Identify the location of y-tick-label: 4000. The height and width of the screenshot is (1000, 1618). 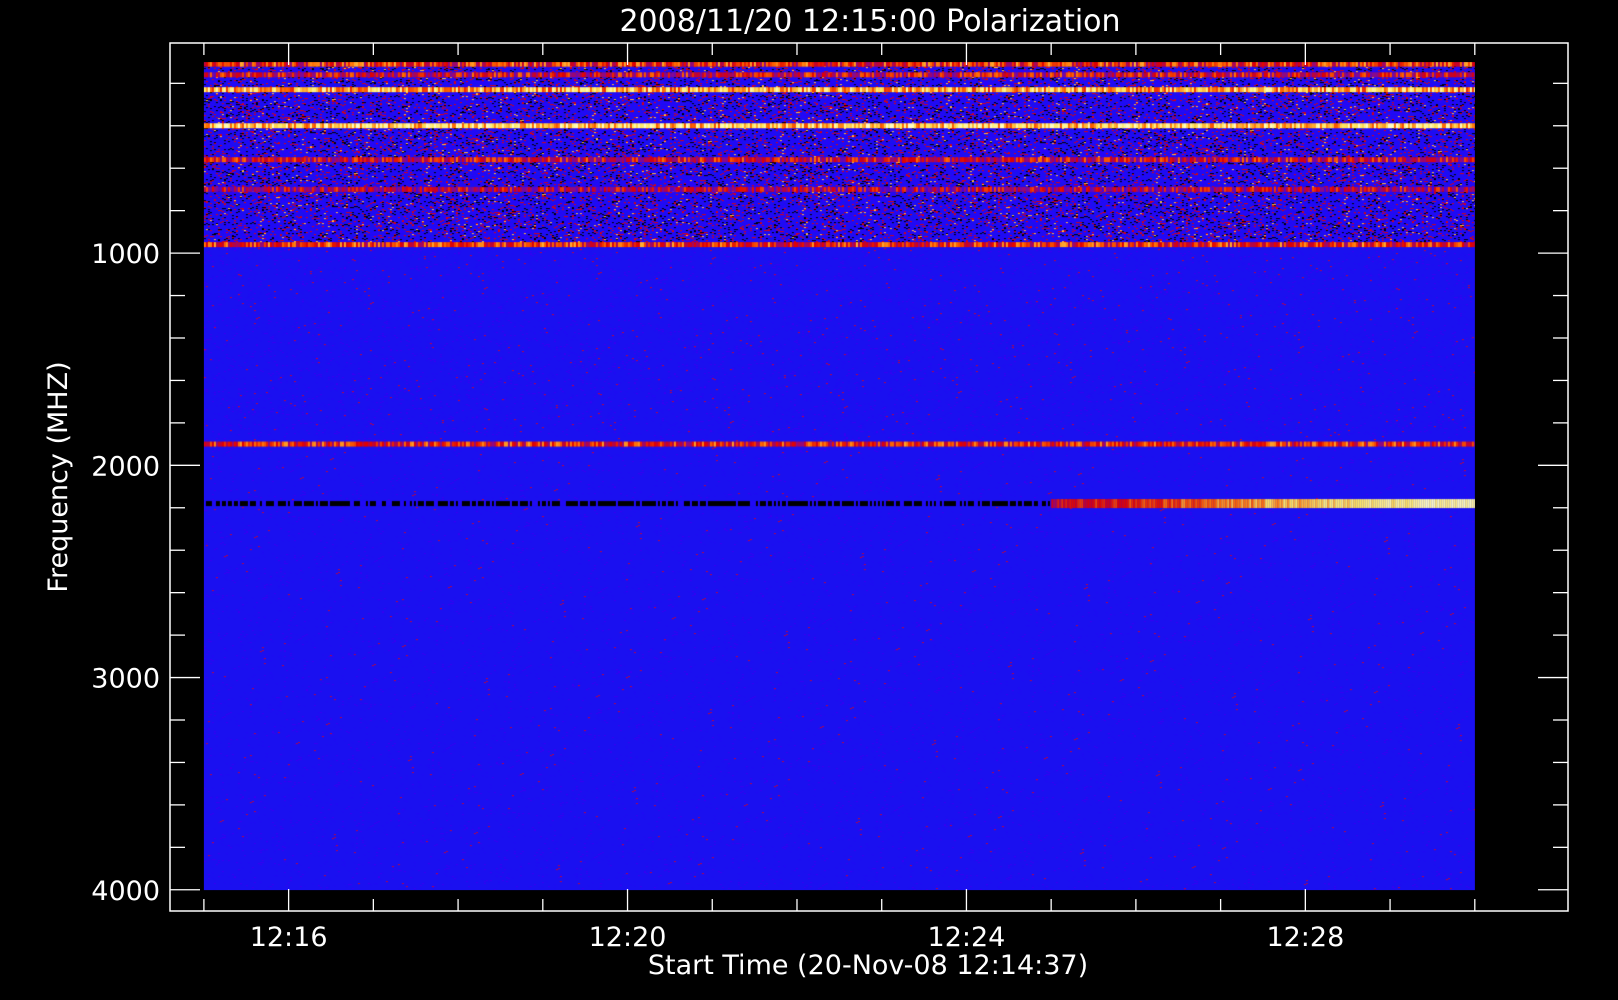
(125, 891).